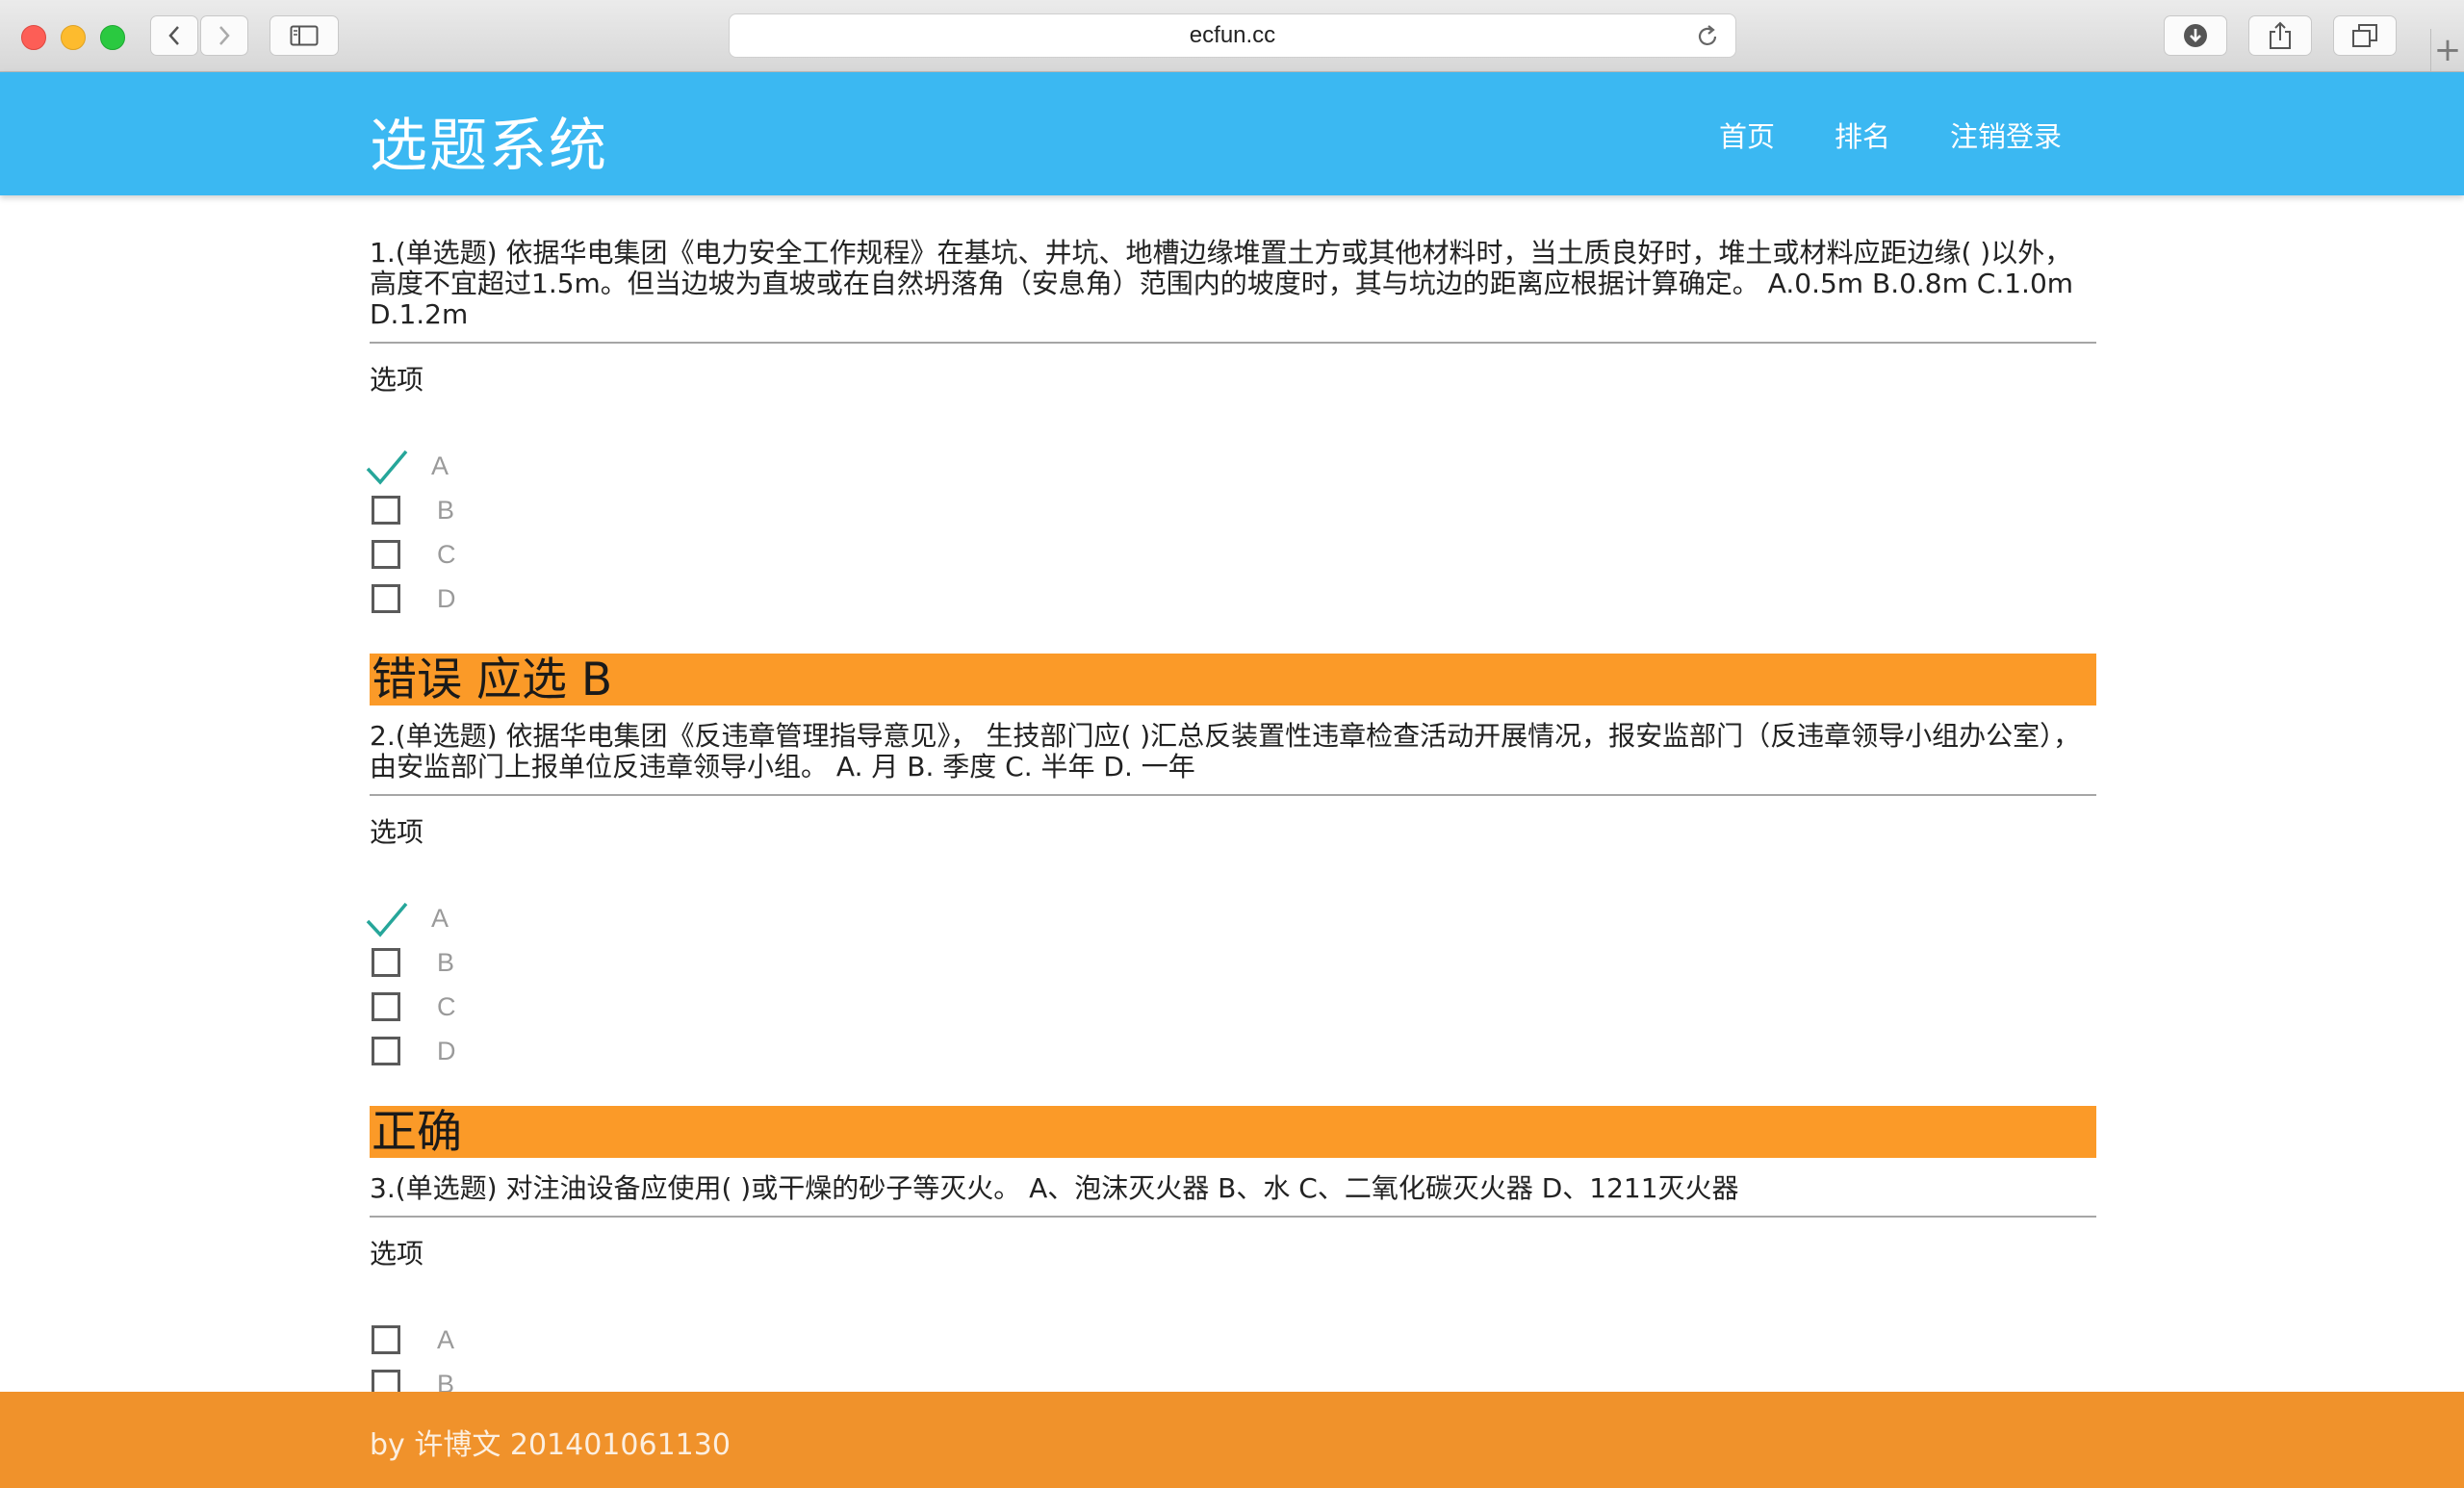  Describe the element at coordinates (112, 38) in the screenshot. I see `zoom-window-button` at that location.